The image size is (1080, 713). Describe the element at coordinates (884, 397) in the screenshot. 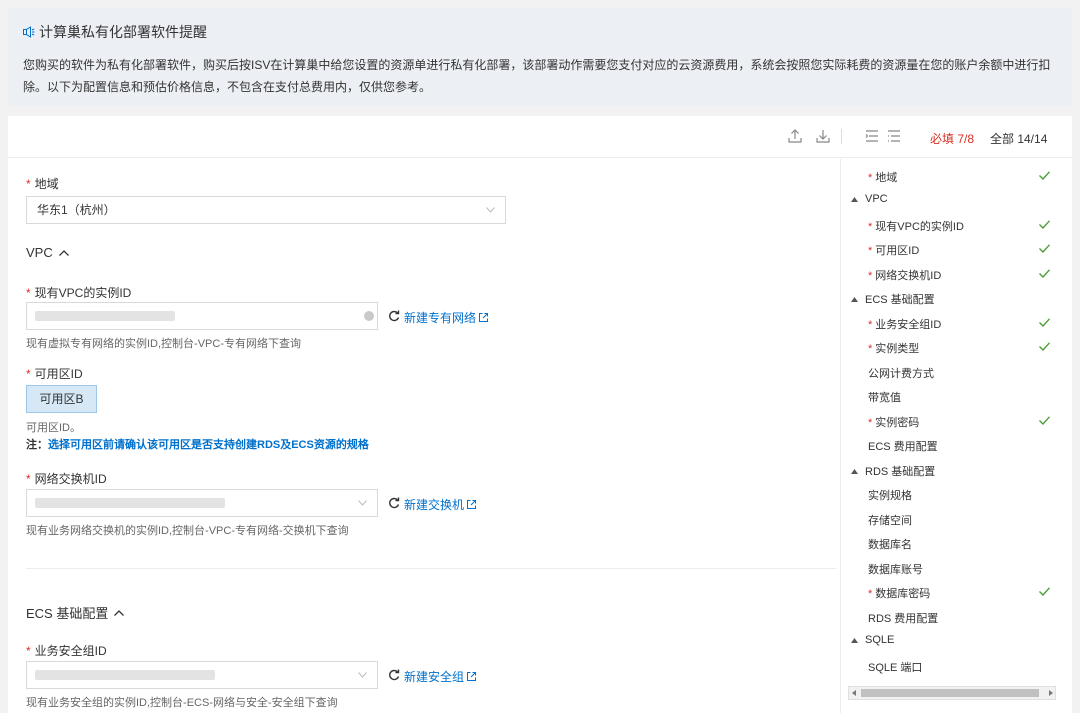

I see `nav-item-bandwidth: 带宽值` at that location.